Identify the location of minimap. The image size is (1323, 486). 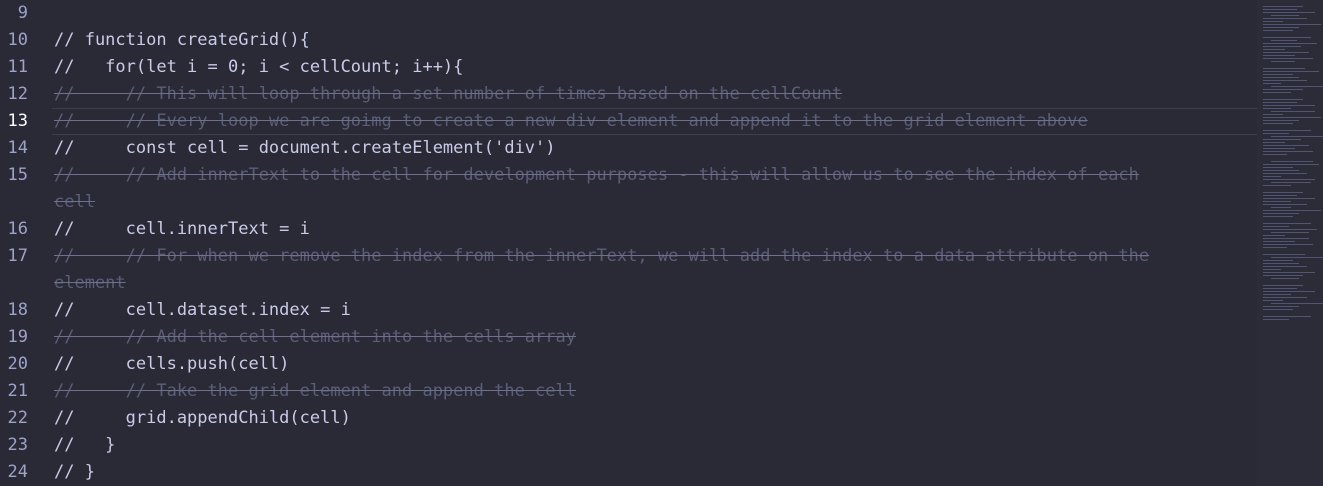
(1290, 243).